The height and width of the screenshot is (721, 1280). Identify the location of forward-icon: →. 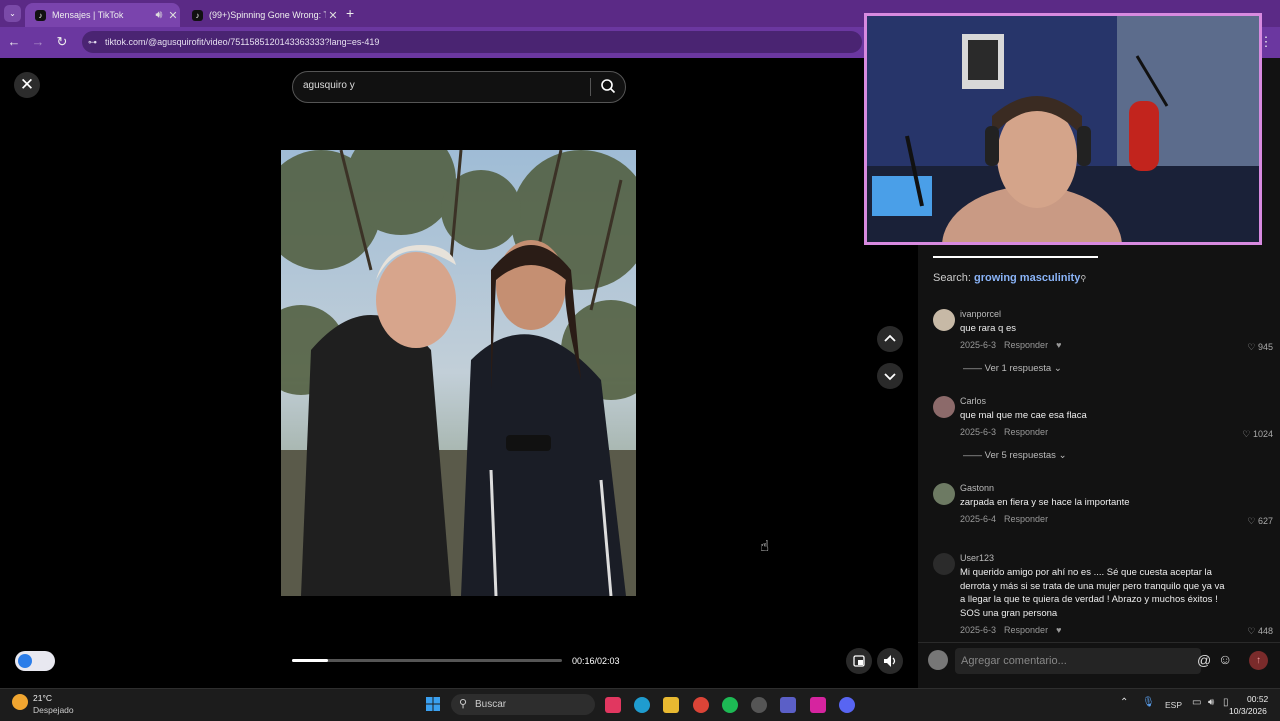
(38, 41).